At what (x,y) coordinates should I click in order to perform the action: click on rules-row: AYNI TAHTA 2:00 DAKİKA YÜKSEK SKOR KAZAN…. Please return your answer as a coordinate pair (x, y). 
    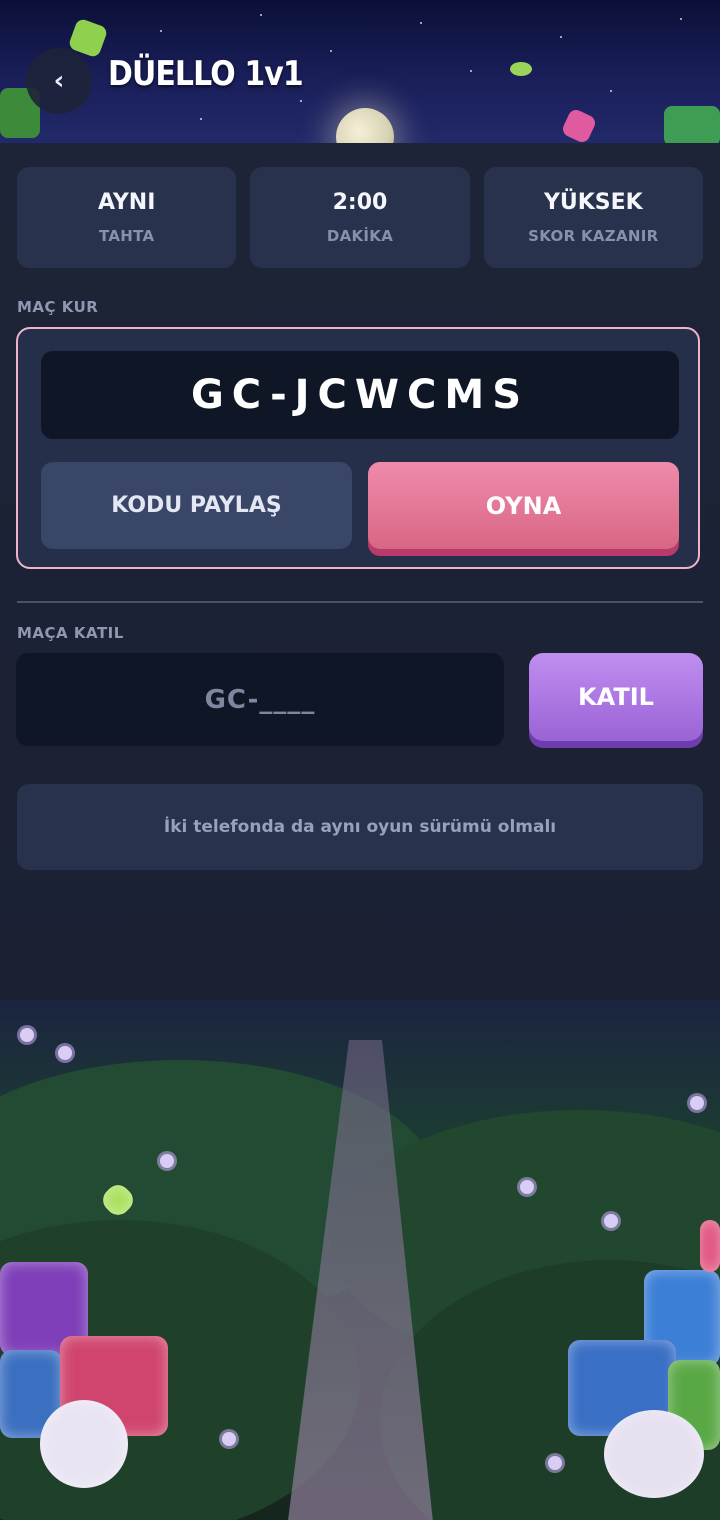
    Looking at the image, I should click on (360, 217).